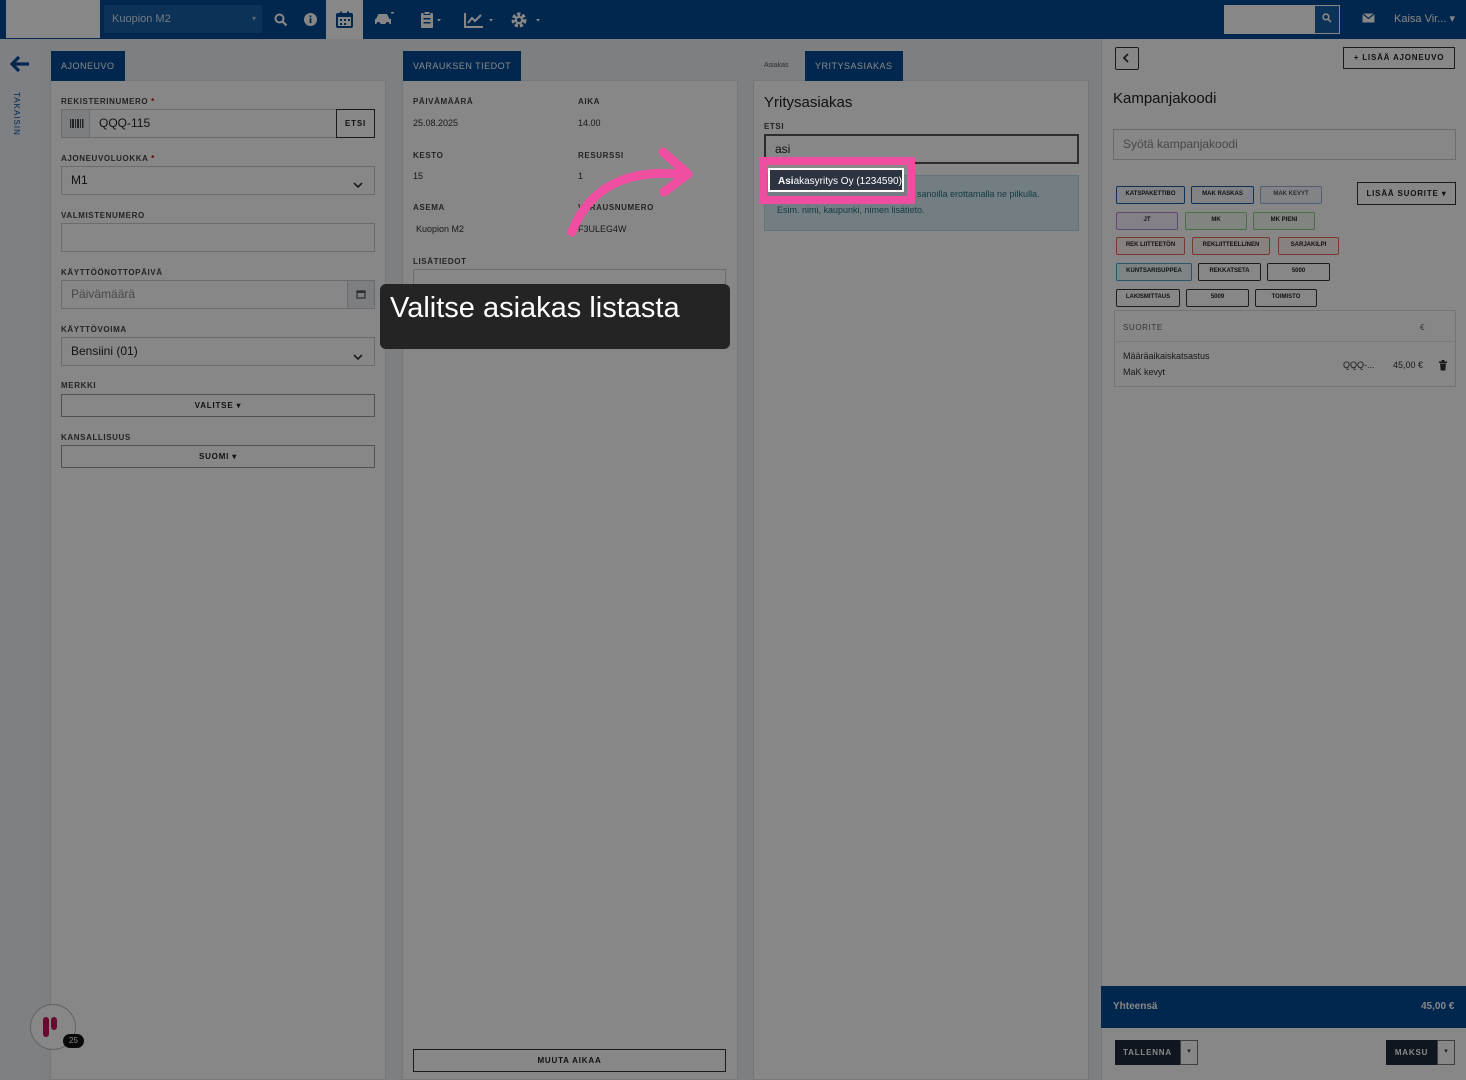 The image size is (1466, 1080). Describe the element at coordinates (786, 181) in the screenshot. I see `result-match-text: Asi` at that location.